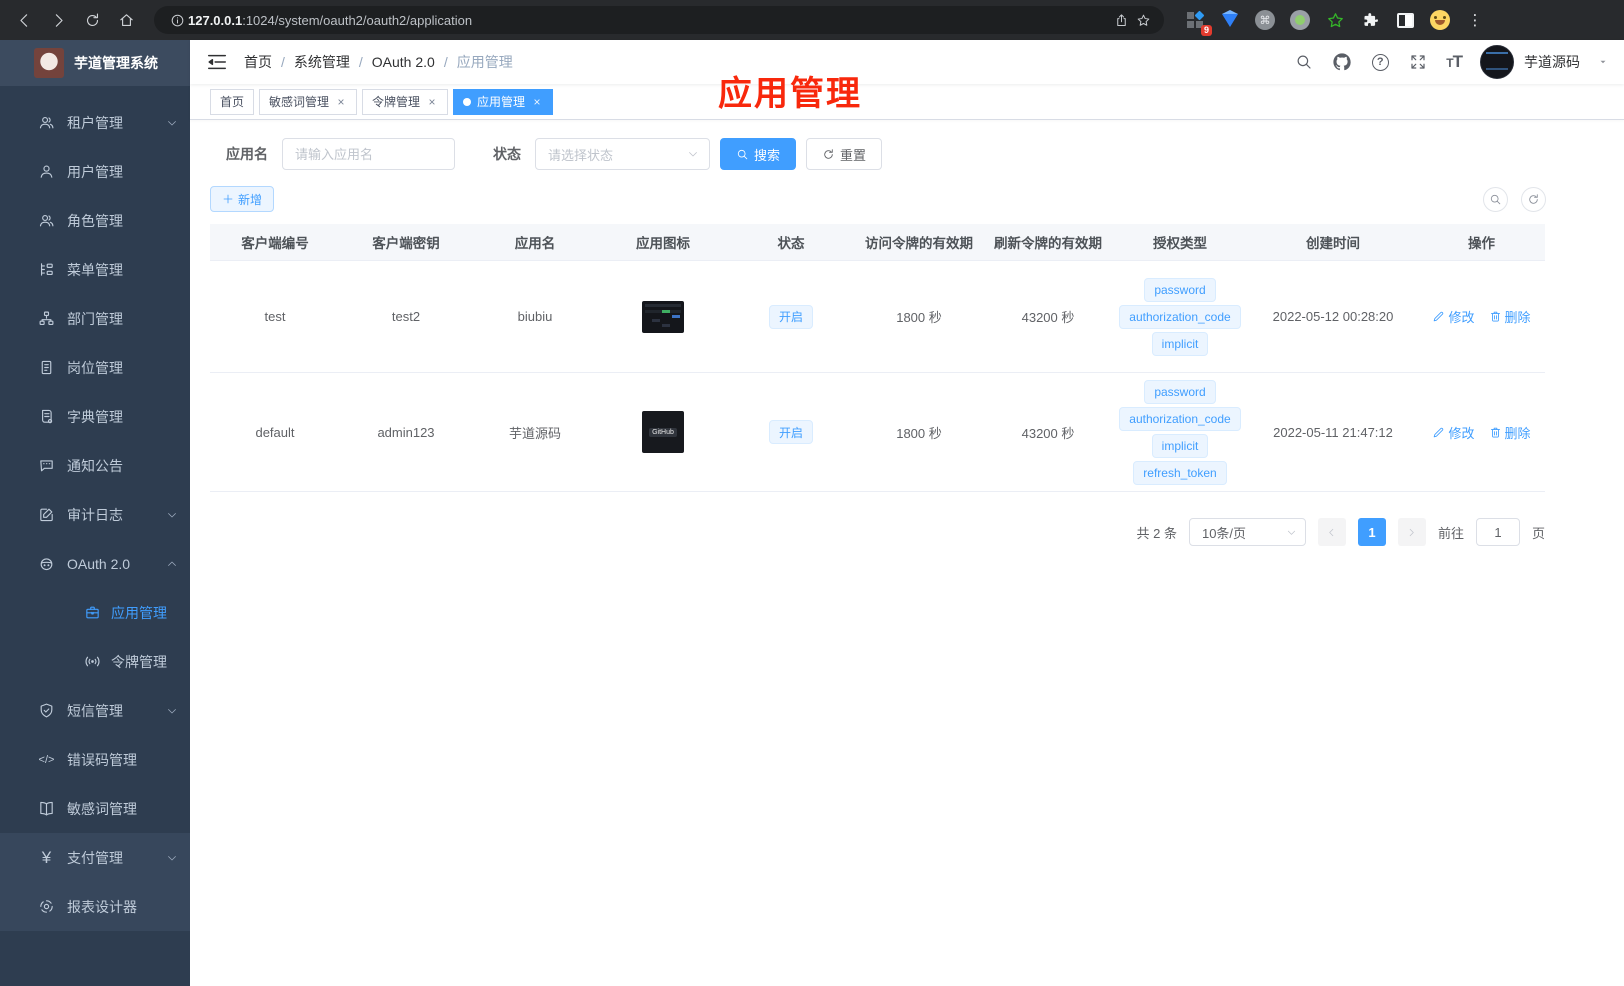 Image resolution: width=1624 pixels, height=986 pixels. I want to click on sidebar-item-report-designer: 报表设计器, so click(95, 906).